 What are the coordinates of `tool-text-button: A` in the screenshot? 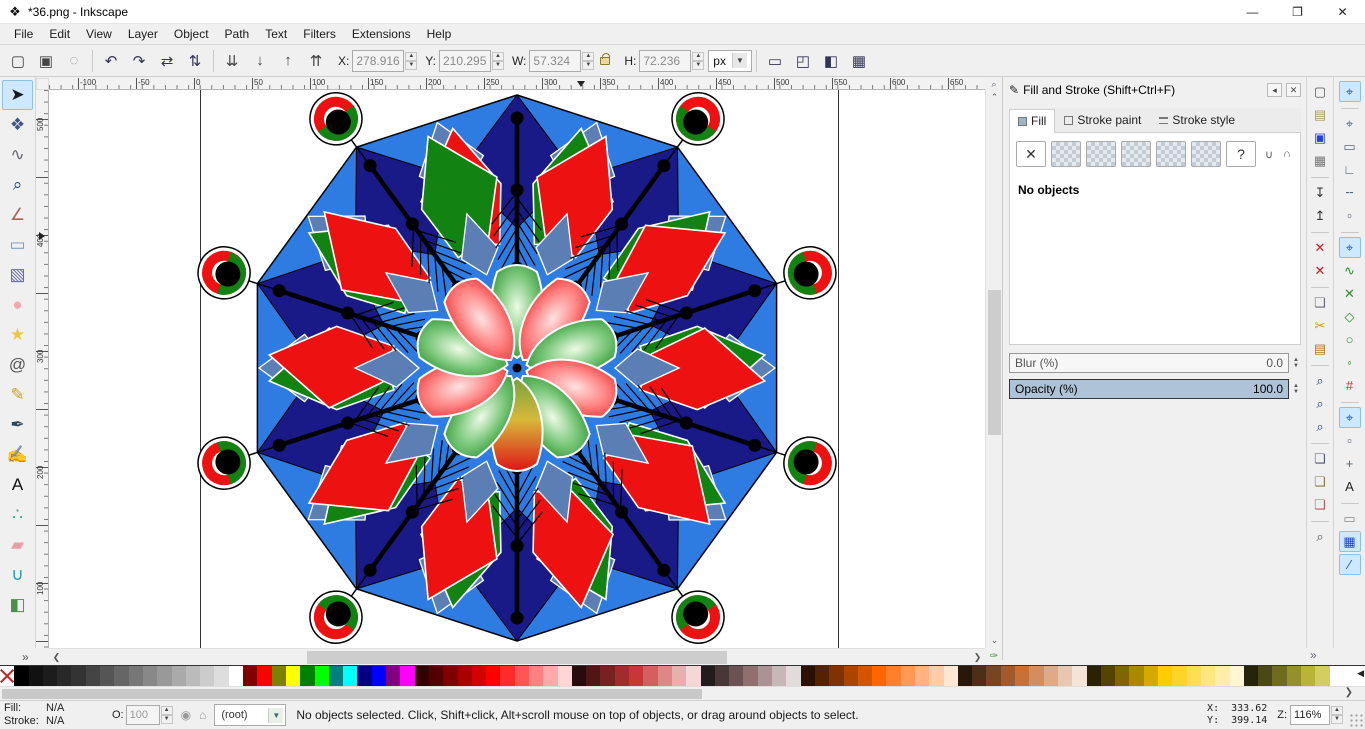 It's located at (17, 485).